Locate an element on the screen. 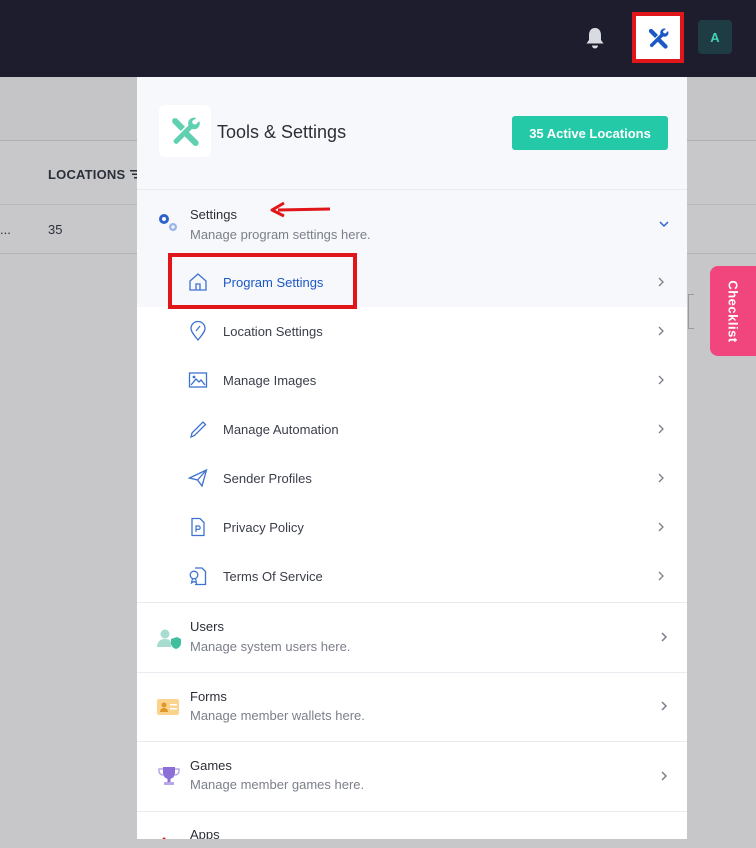 This screenshot has width=756, height=848. pagination-edge is located at coordinates (691, 311).